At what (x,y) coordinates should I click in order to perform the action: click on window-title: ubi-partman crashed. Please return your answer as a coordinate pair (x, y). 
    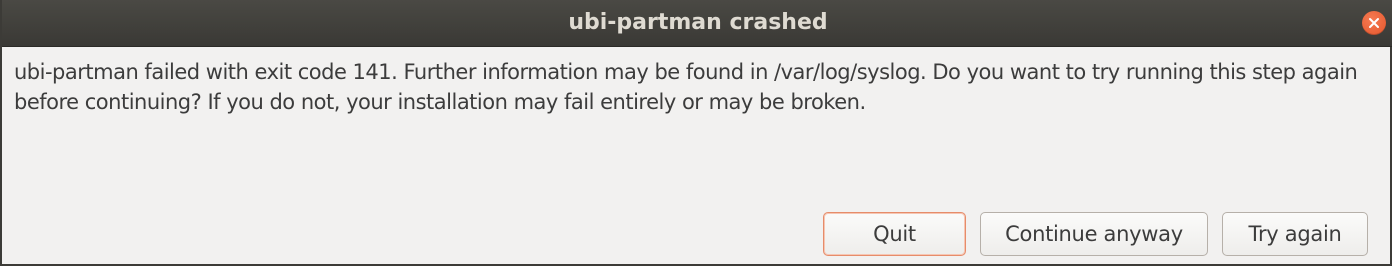
    Looking at the image, I should click on (698, 22).